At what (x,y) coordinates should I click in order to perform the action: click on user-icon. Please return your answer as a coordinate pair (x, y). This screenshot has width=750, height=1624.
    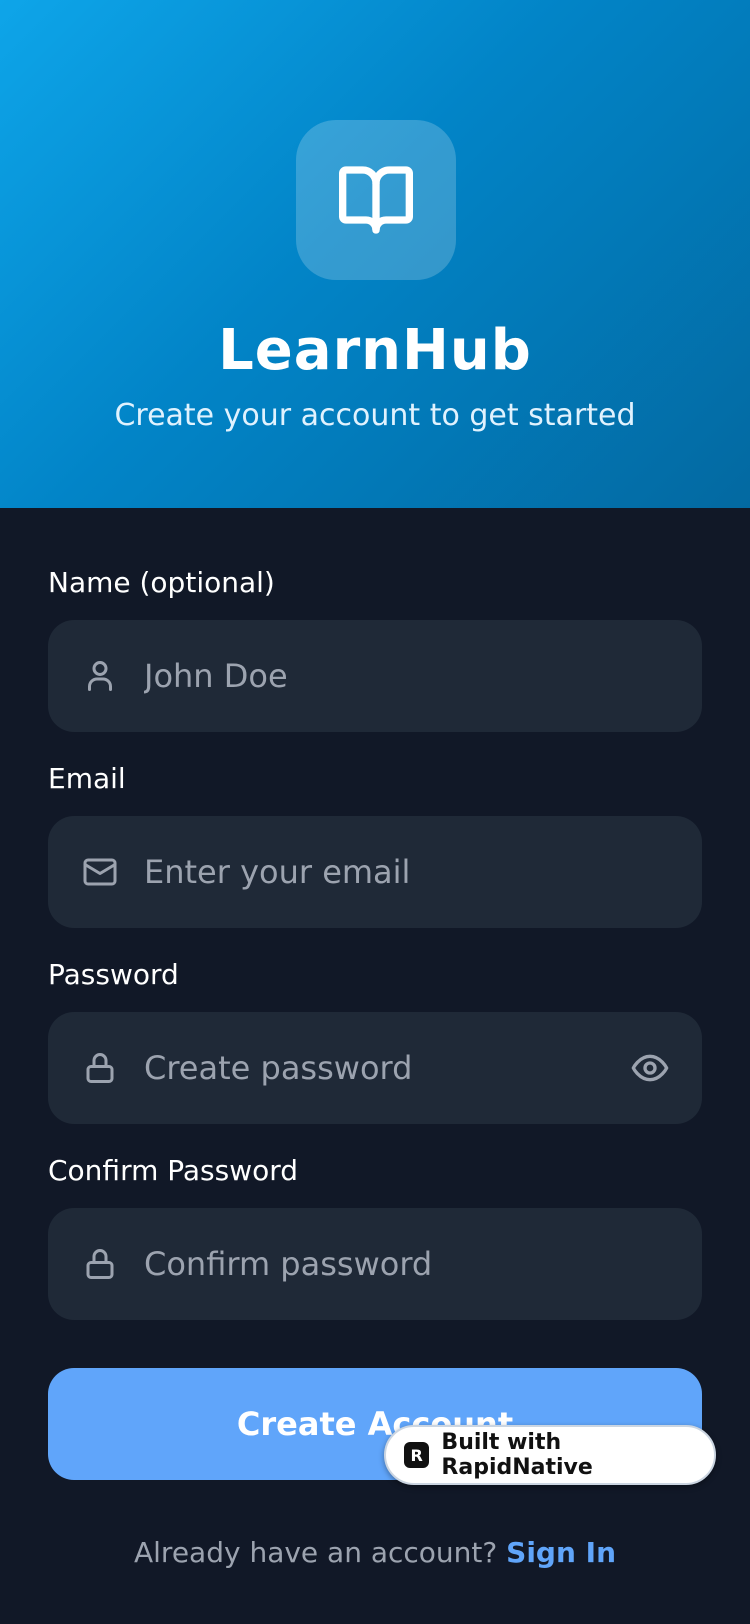
    Looking at the image, I should click on (100, 676).